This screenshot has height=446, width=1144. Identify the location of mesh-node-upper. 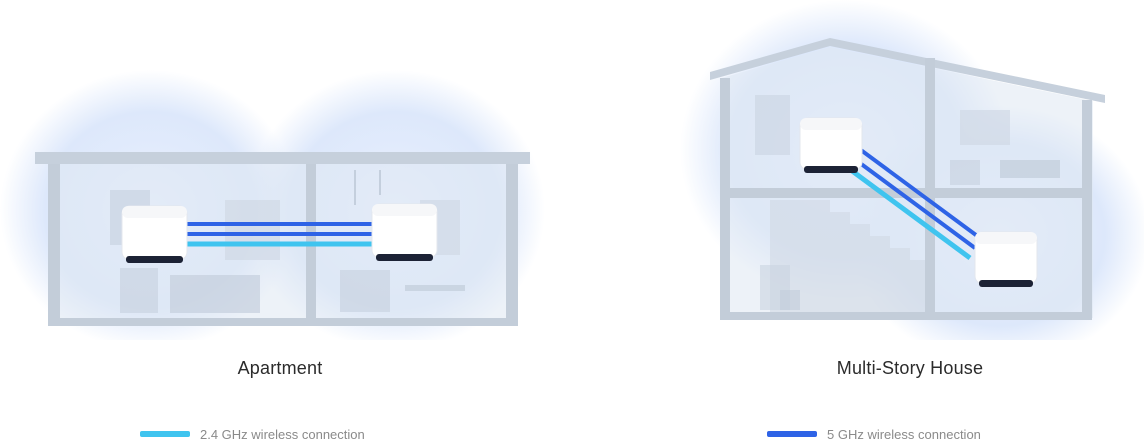
(831, 145).